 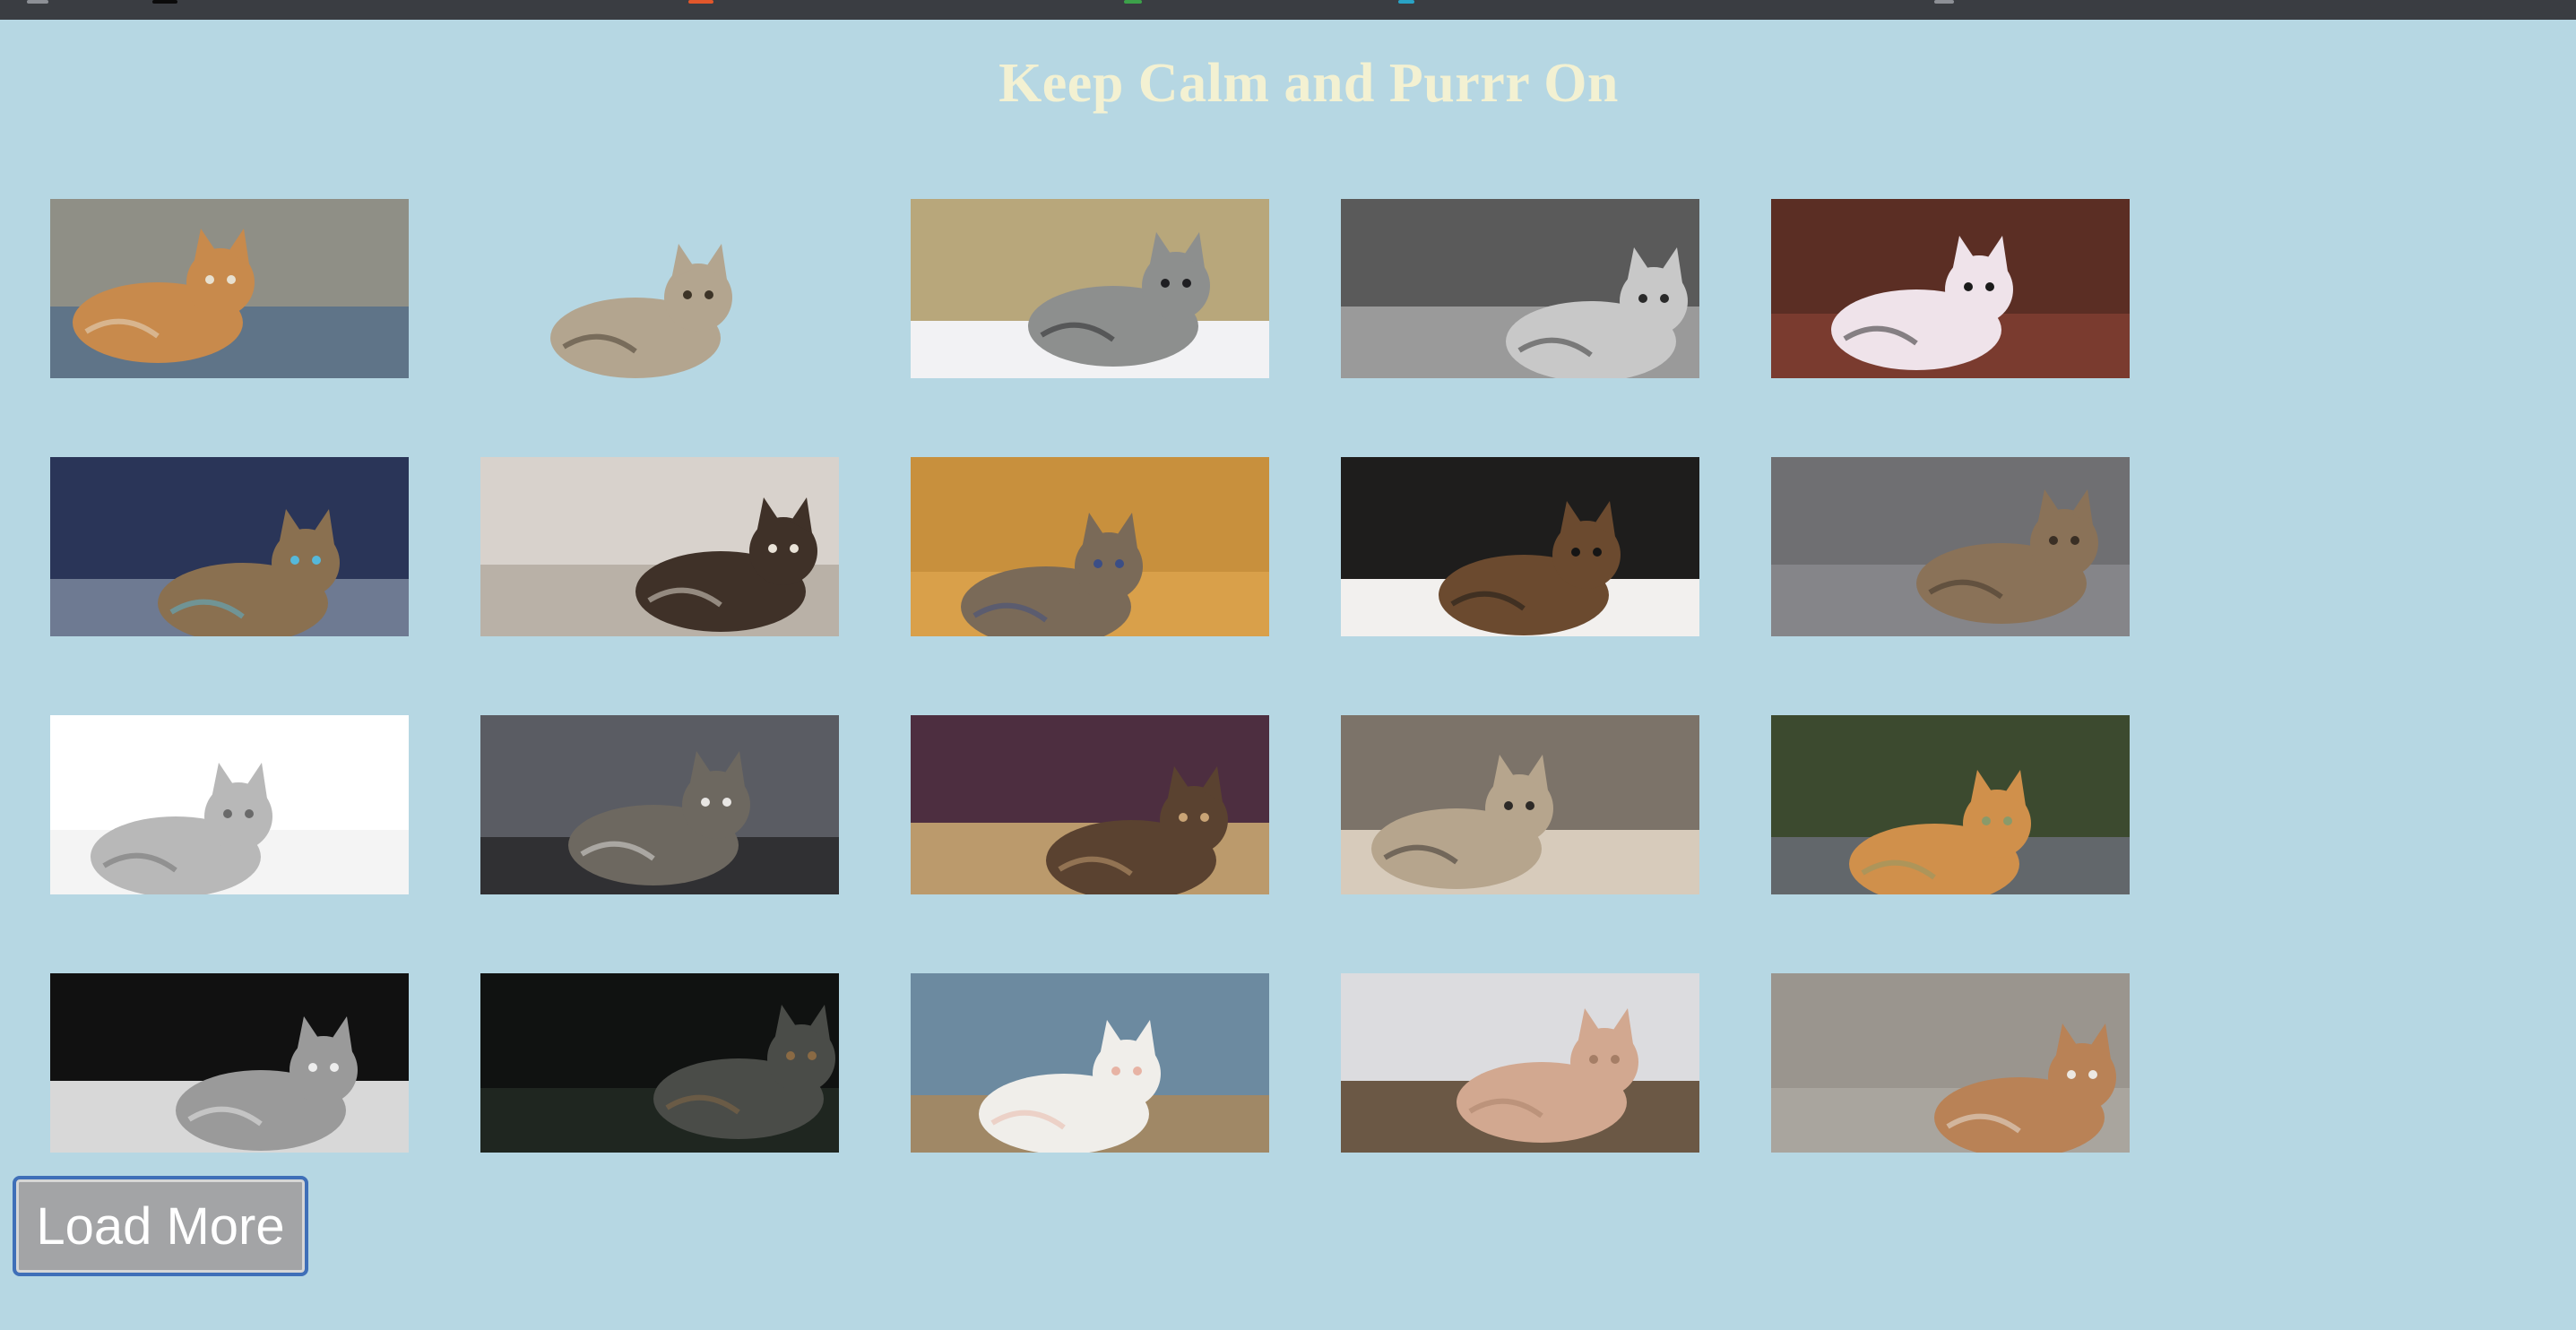 I want to click on cat-photo-ginger-white-walking, so click(x=1950, y=1063).